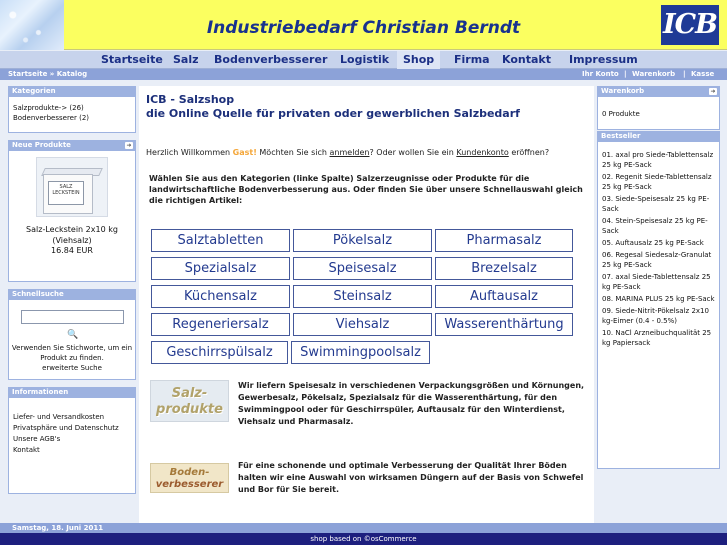  Describe the element at coordinates (189, 393) in the screenshot. I see `banner-text: Salz-` at that location.